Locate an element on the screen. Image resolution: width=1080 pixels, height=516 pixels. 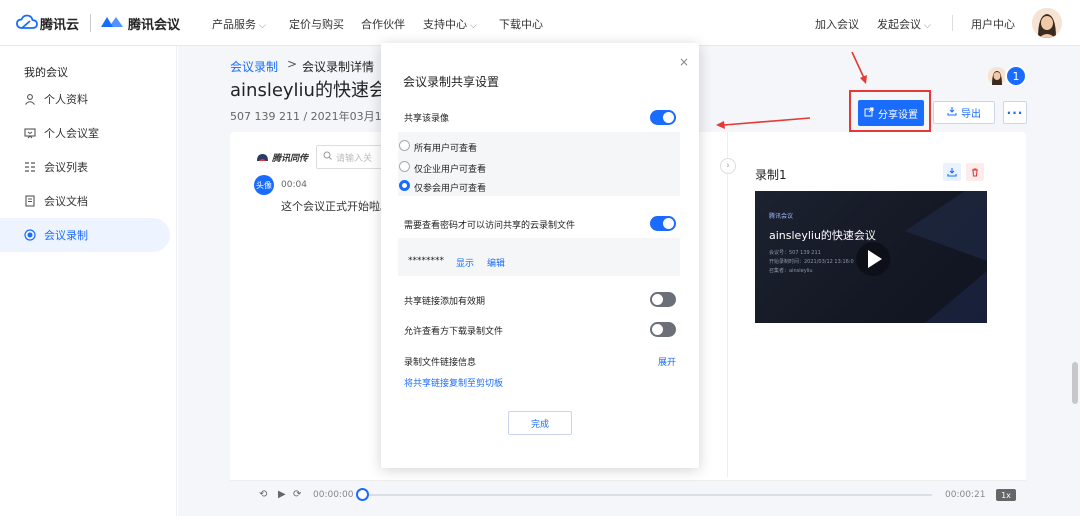
sidebar-item-recording: 会议录制 is located at coordinates (85, 235).